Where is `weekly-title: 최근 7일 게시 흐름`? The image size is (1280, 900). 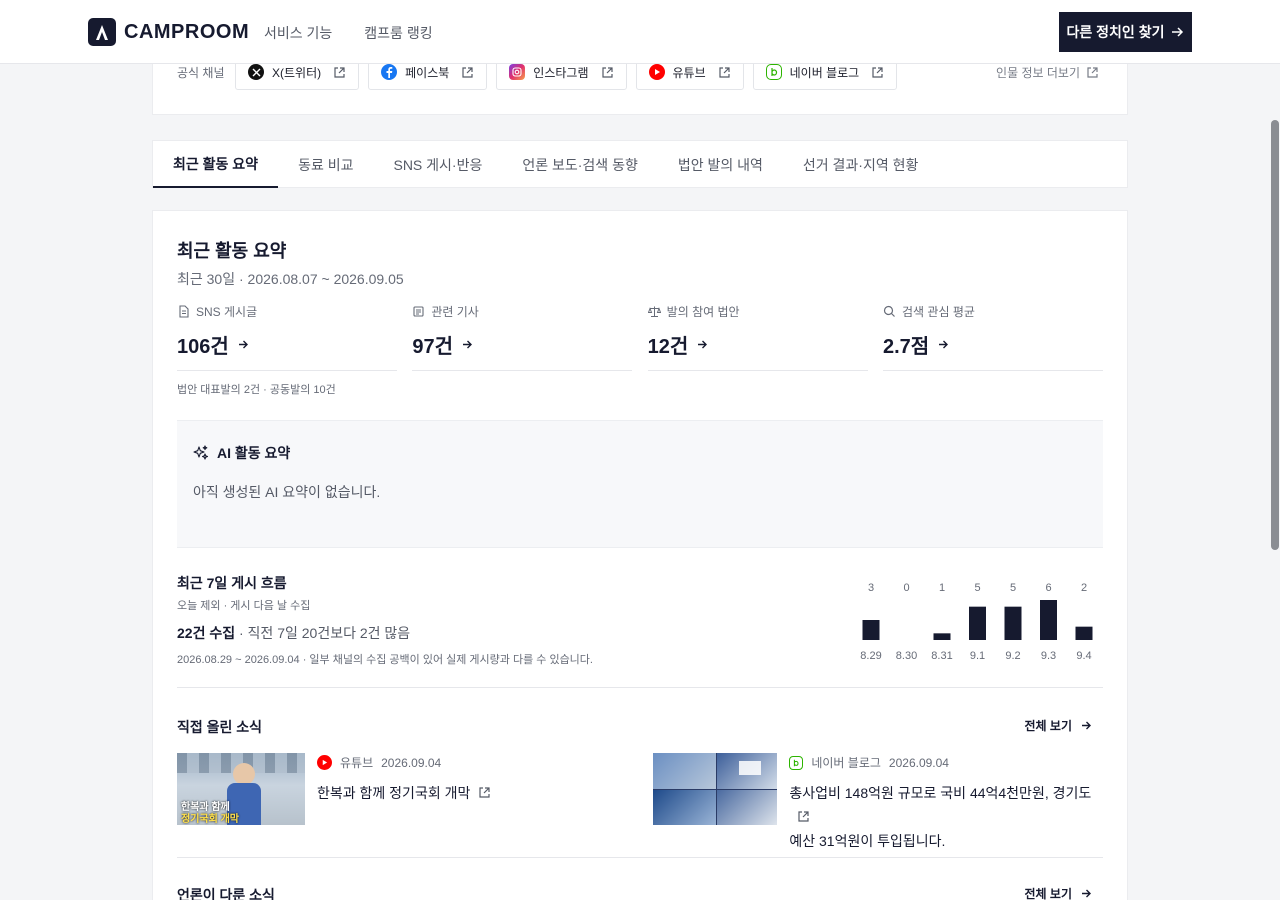
weekly-title: 최근 7일 게시 흐름 is located at coordinates (232, 583).